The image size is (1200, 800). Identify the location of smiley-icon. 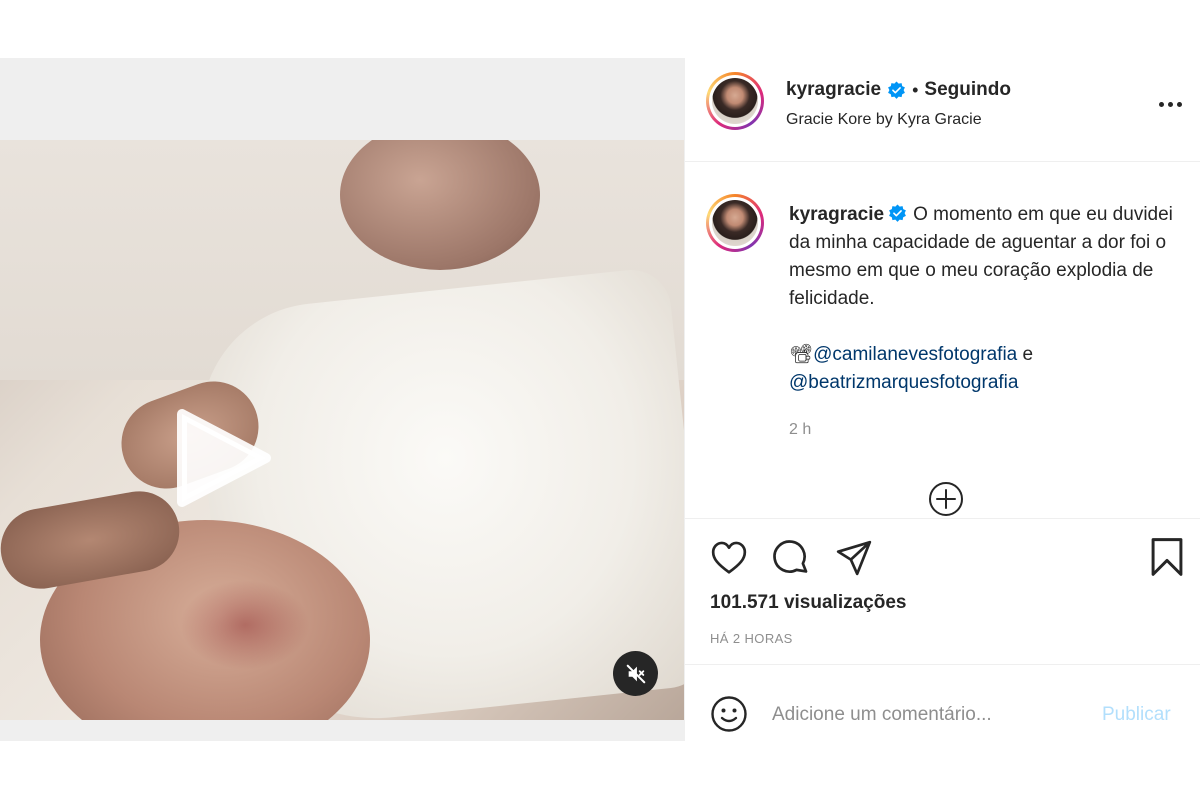
(729, 714).